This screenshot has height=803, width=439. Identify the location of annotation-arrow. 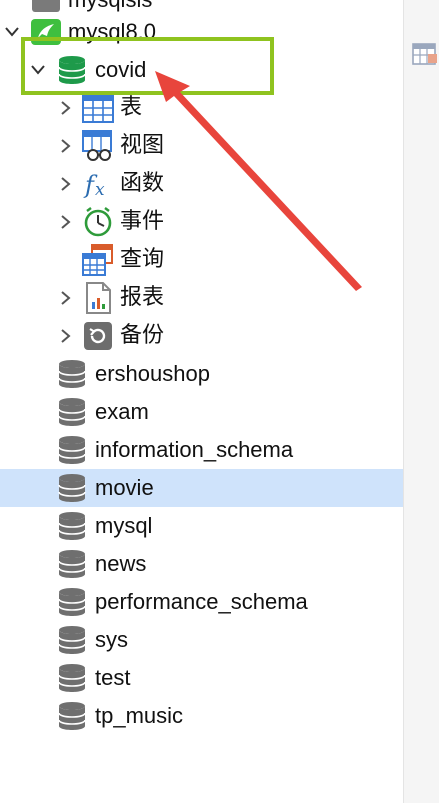
(258, 181).